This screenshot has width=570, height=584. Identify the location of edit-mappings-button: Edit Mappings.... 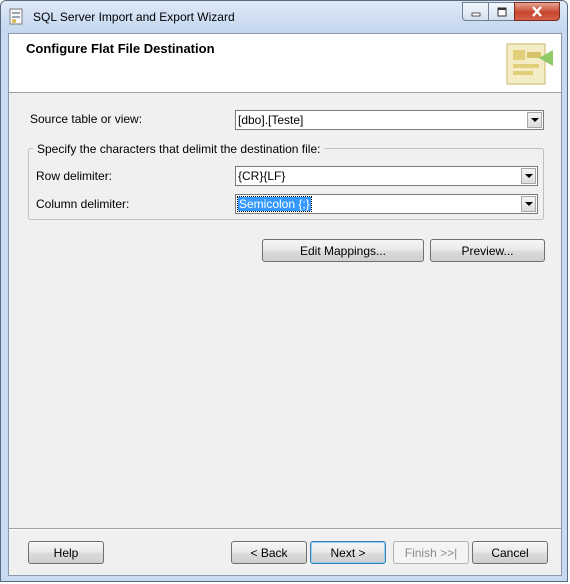
(343, 250).